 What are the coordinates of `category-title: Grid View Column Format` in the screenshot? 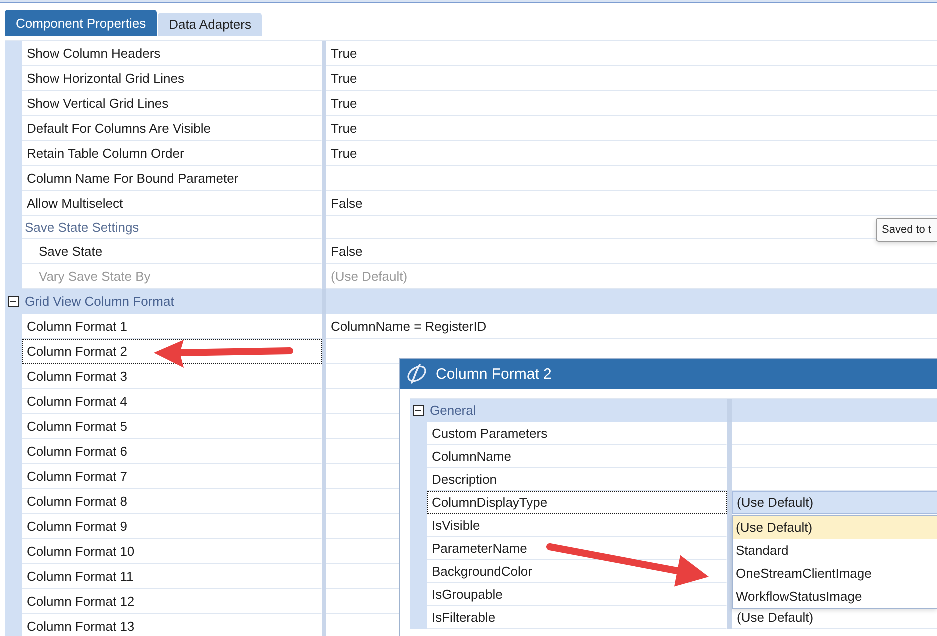 It's located at (99, 301).